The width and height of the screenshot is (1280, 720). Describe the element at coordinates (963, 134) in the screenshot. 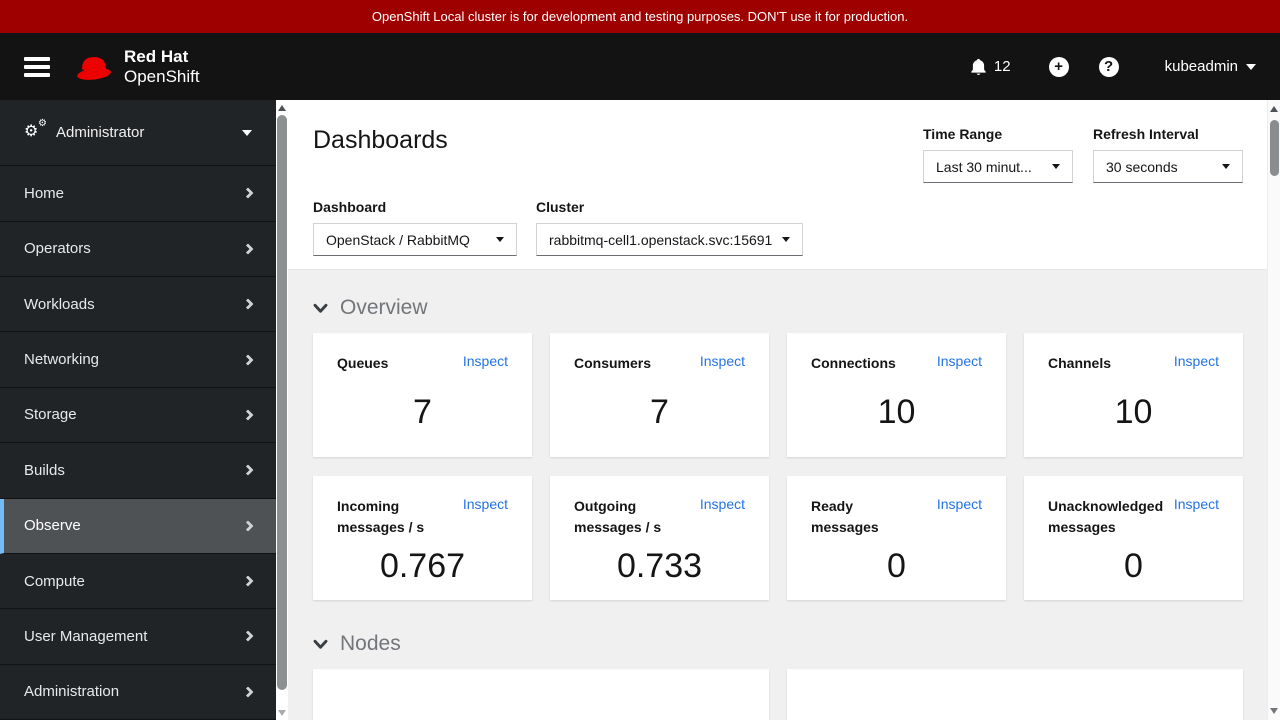

I see `time-range-label: Time Range` at that location.